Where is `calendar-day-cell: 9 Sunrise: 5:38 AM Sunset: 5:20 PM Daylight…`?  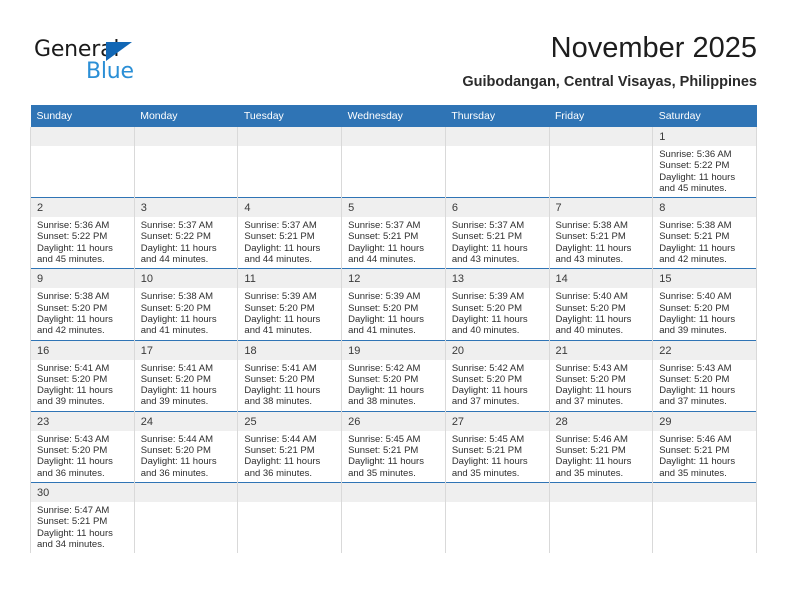
calendar-day-cell: 9 Sunrise: 5:38 AM Sunset: 5:20 PM Daylight… is located at coordinates (82, 304).